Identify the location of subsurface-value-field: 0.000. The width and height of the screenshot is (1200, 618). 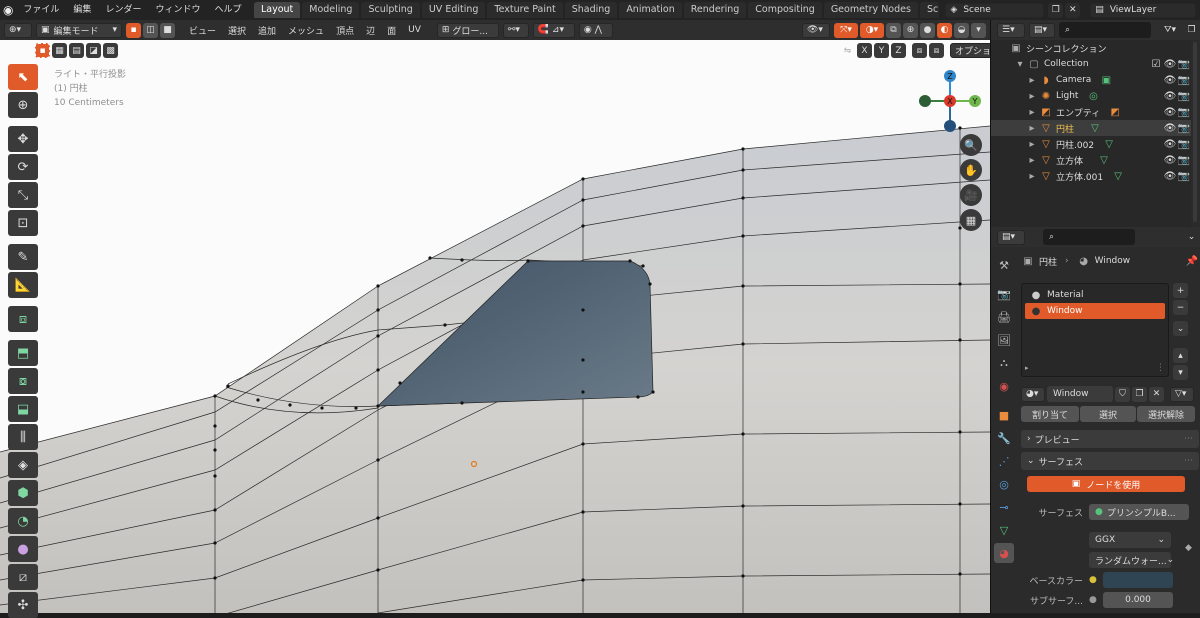
(1138, 600).